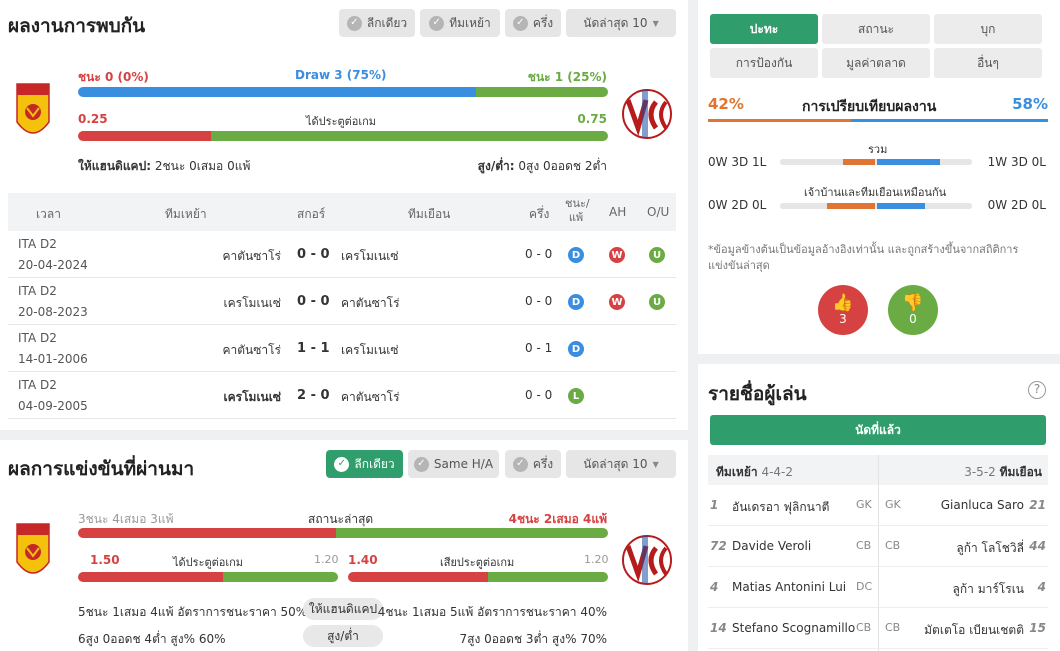 The height and width of the screenshot is (651, 1060). Describe the element at coordinates (779, 120) in the screenshot. I see `home-pct-share` at that location.